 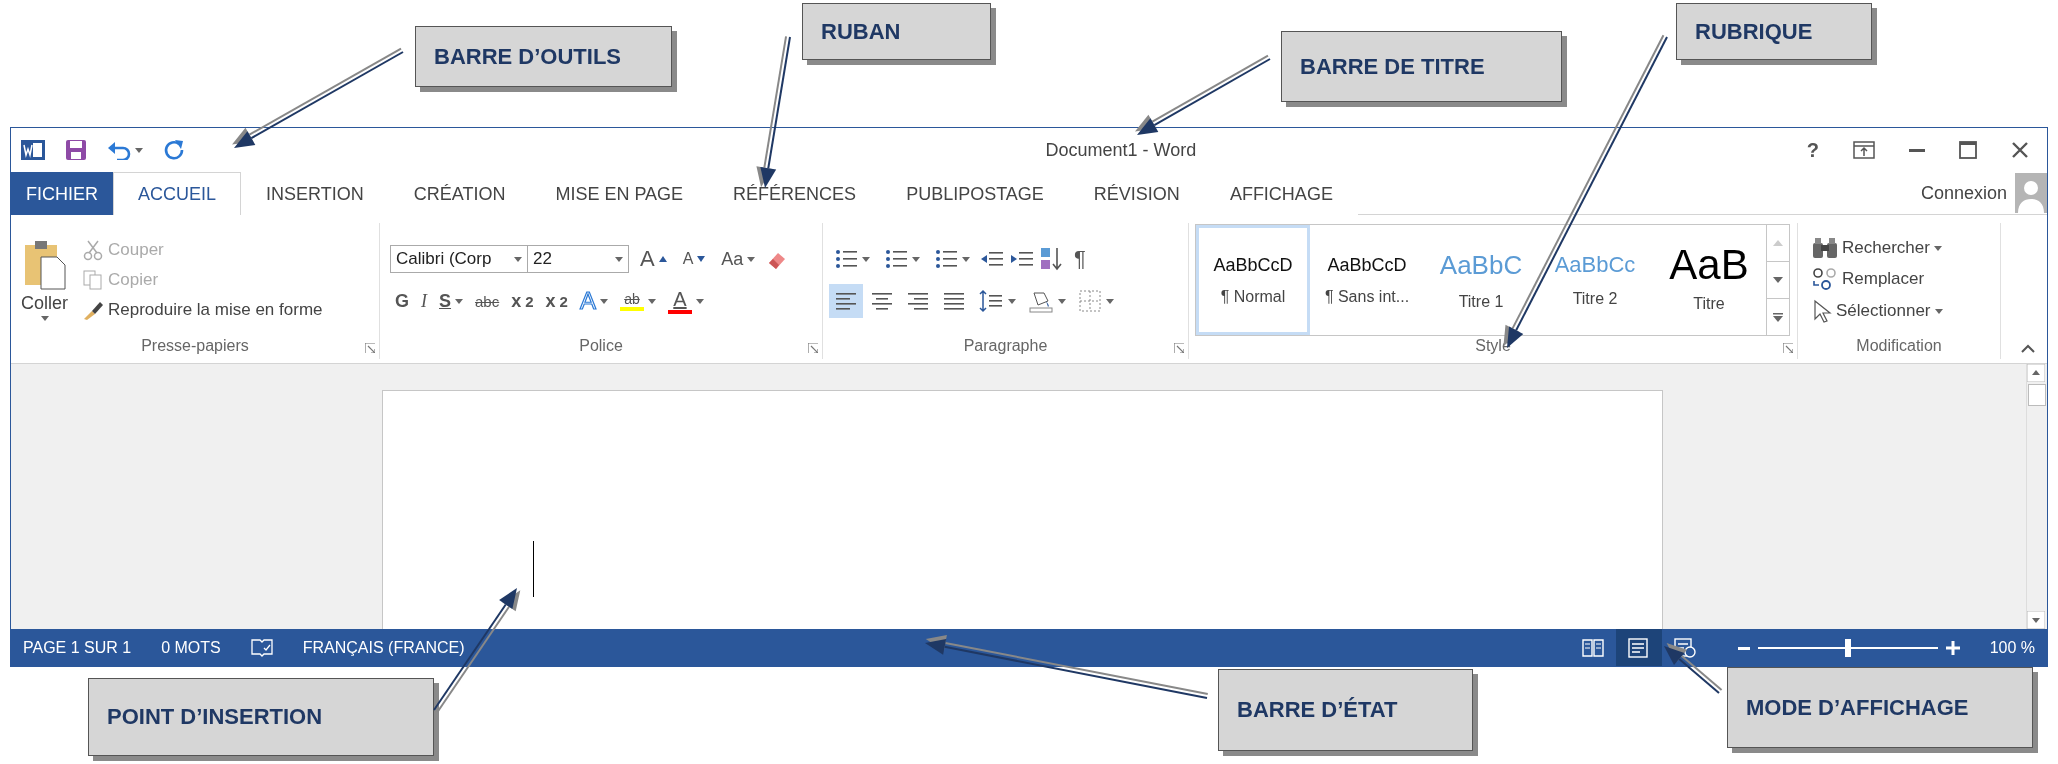 What do you see at coordinates (578, 259) in the screenshot?
I see `font-size-field: 22` at bounding box center [578, 259].